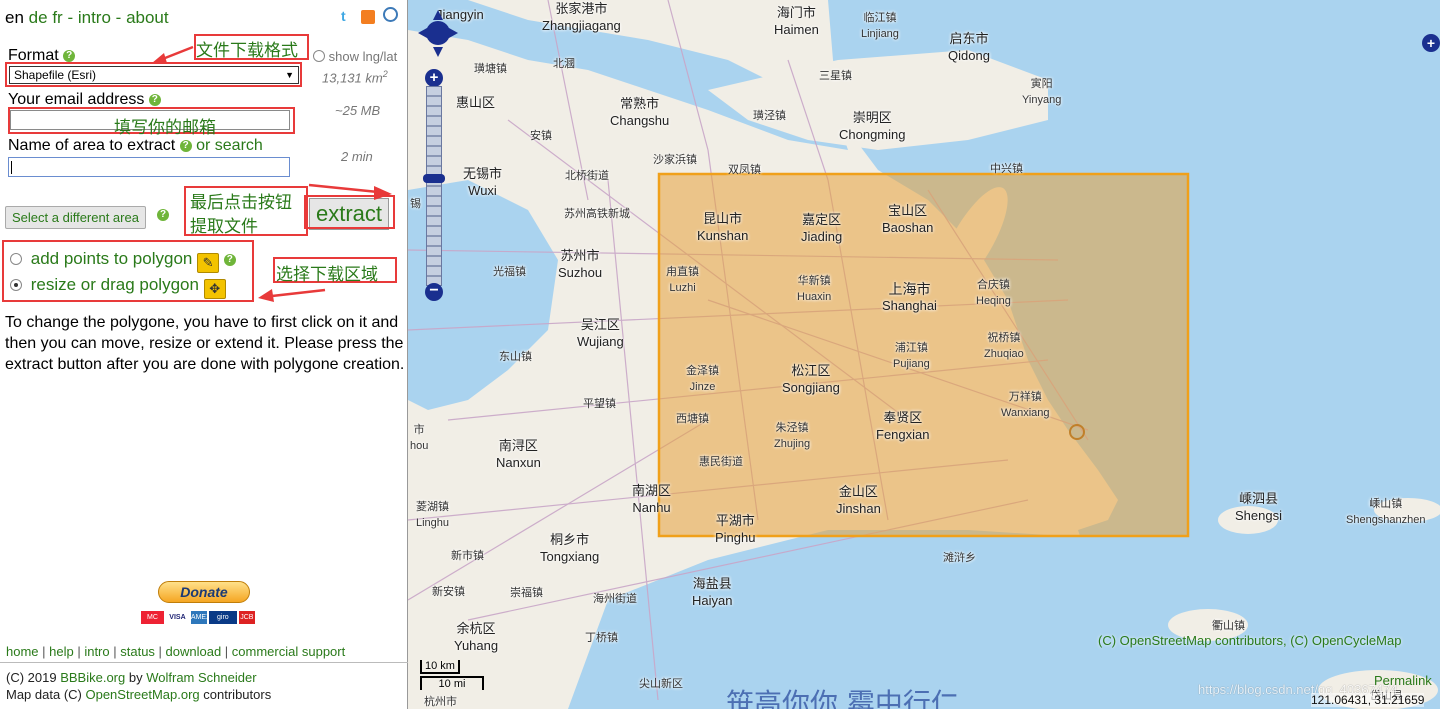 This screenshot has width=1440, height=709. Describe the element at coordinates (46, 694) in the screenshot. I see `map-data-text: Map data (C)` at that location.